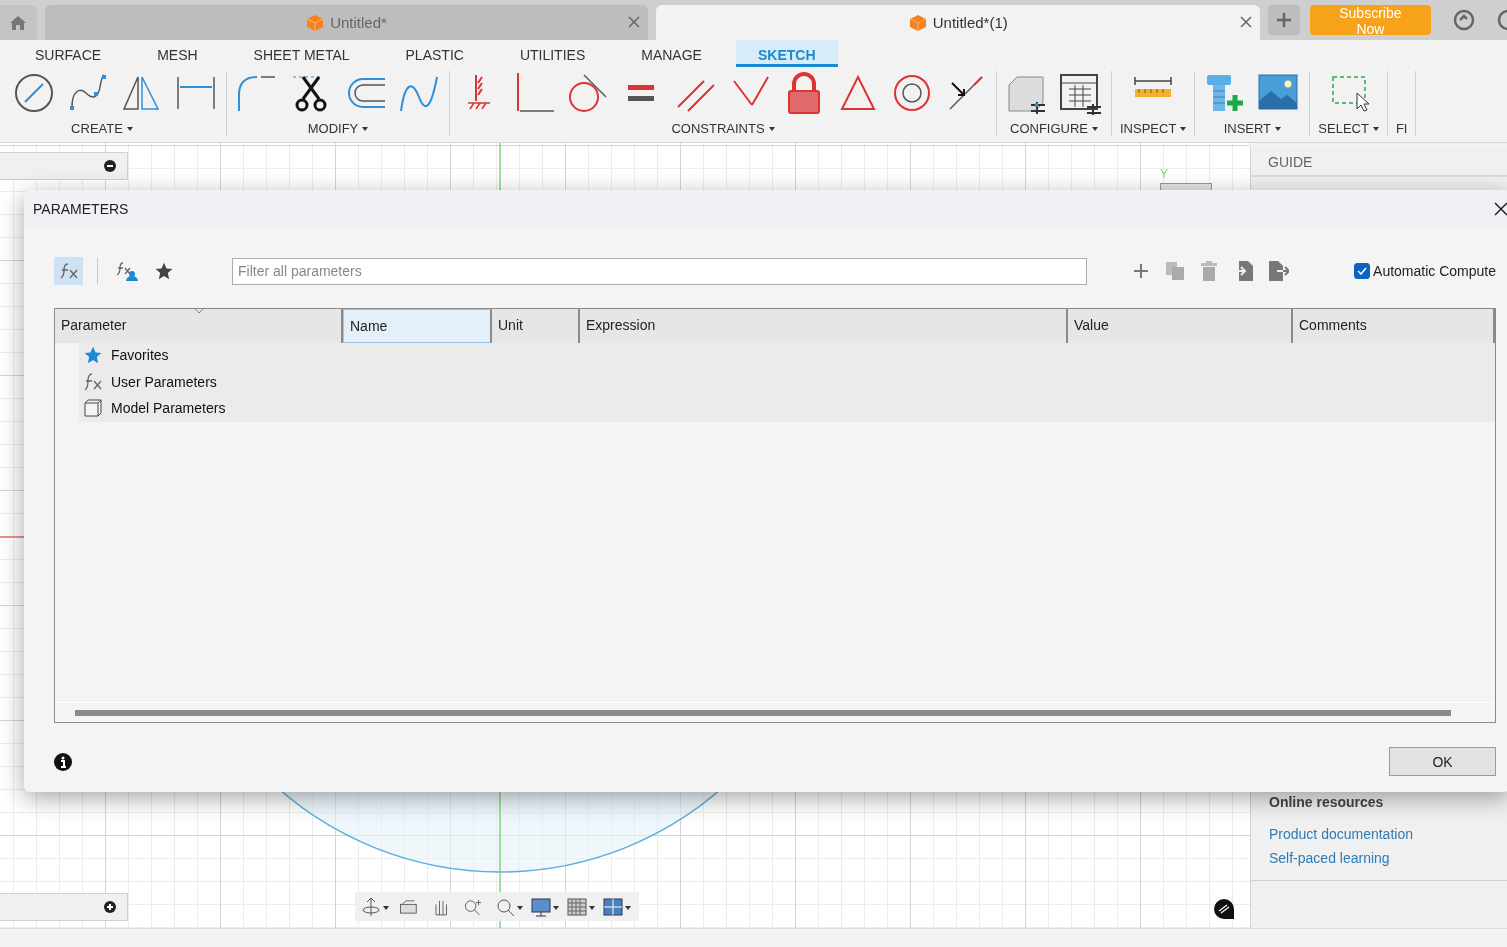 The width and height of the screenshot is (1507, 947). I want to click on home-icon, so click(18, 22).